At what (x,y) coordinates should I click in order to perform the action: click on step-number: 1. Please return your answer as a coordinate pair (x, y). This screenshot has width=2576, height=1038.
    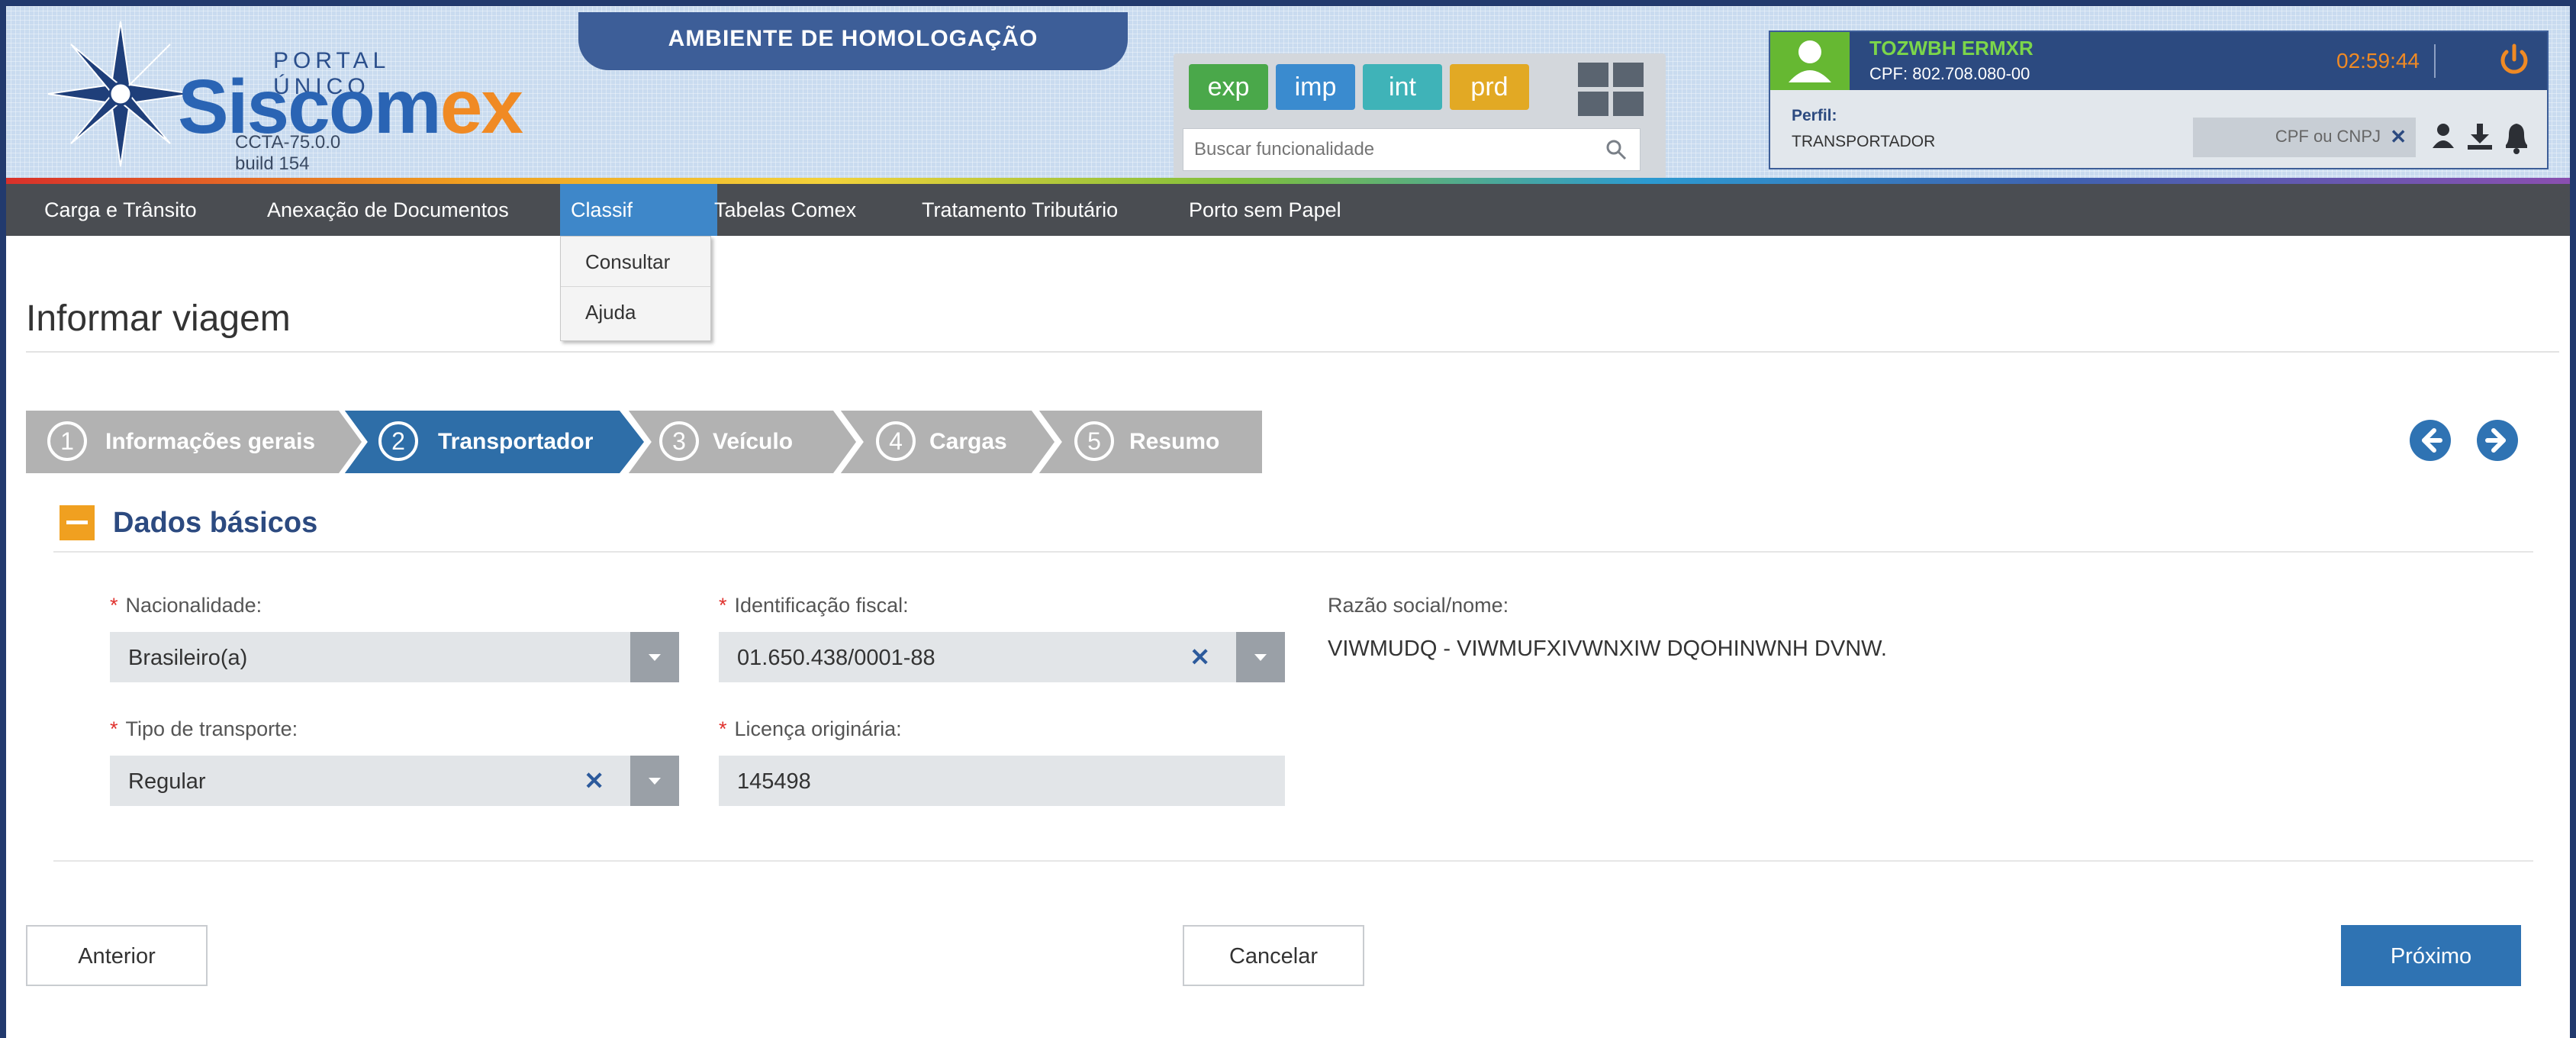
    Looking at the image, I should click on (67, 441).